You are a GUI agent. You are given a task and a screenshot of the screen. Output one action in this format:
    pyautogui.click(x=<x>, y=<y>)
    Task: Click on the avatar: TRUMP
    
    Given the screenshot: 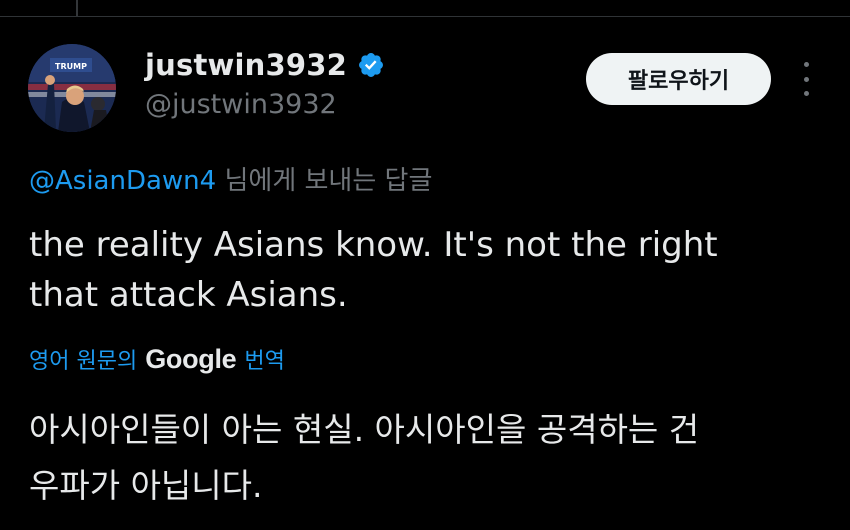 What is the action you would take?
    pyautogui.click(x=72, y=88)
    